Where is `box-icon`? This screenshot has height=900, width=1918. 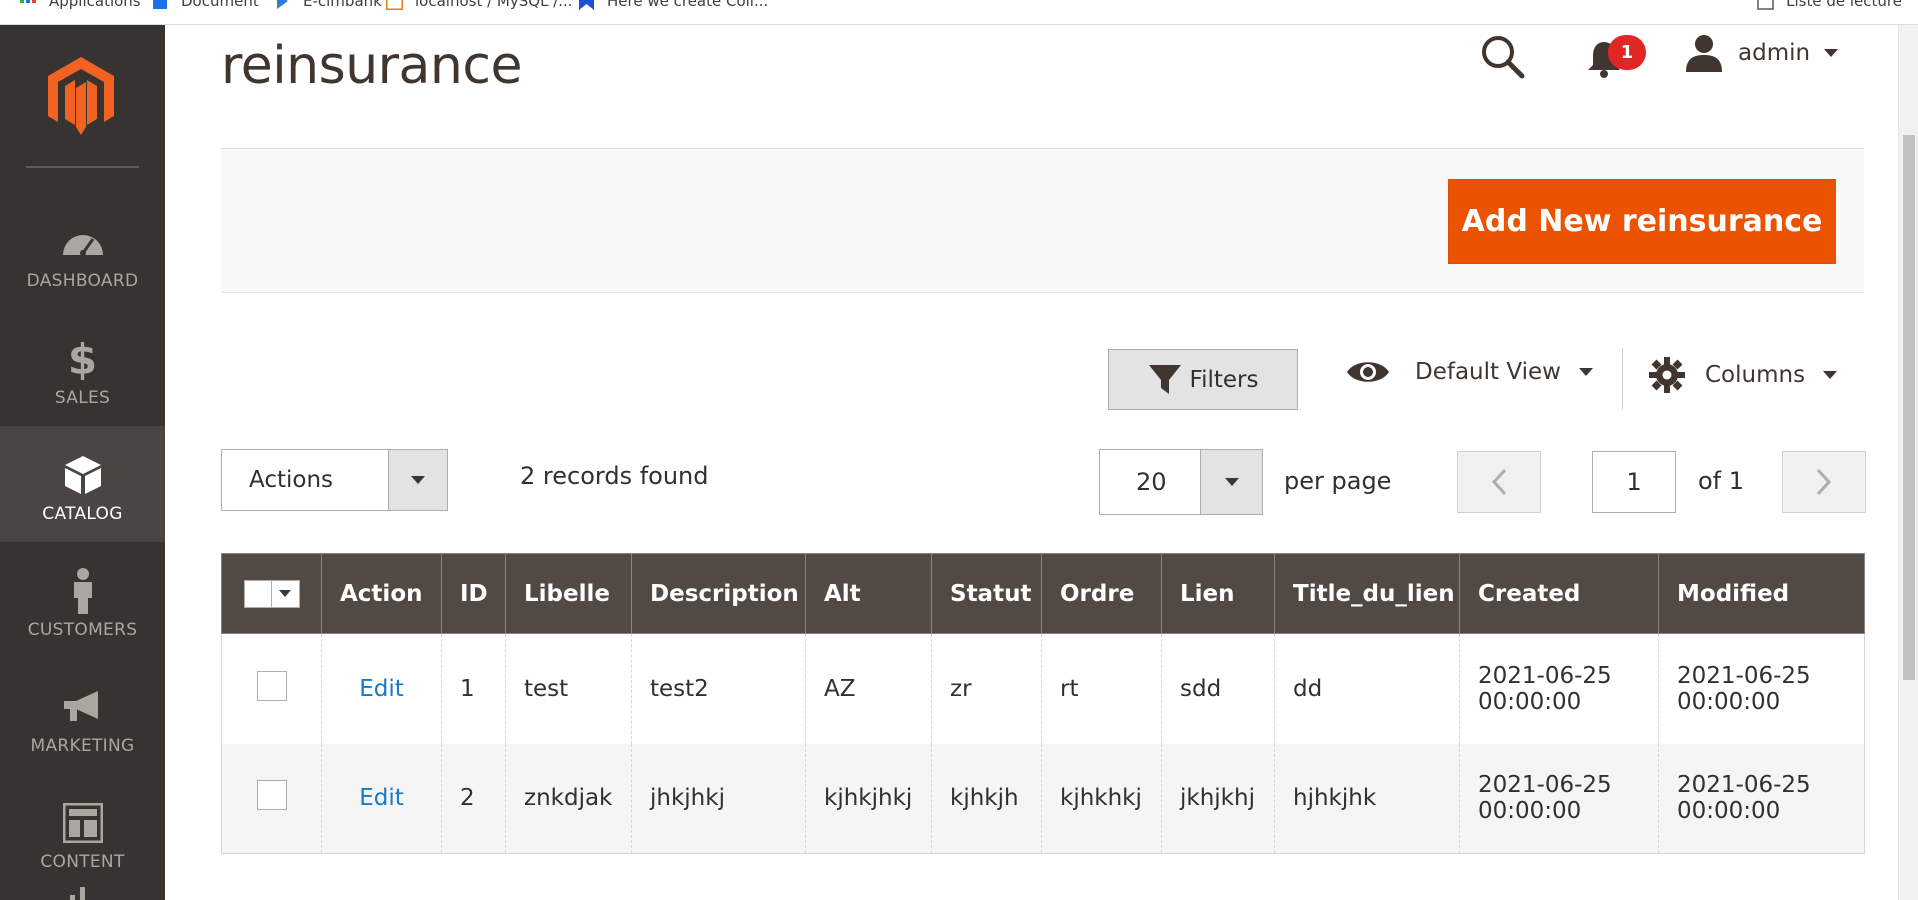
box-icon is located at coordinates (83, 475).